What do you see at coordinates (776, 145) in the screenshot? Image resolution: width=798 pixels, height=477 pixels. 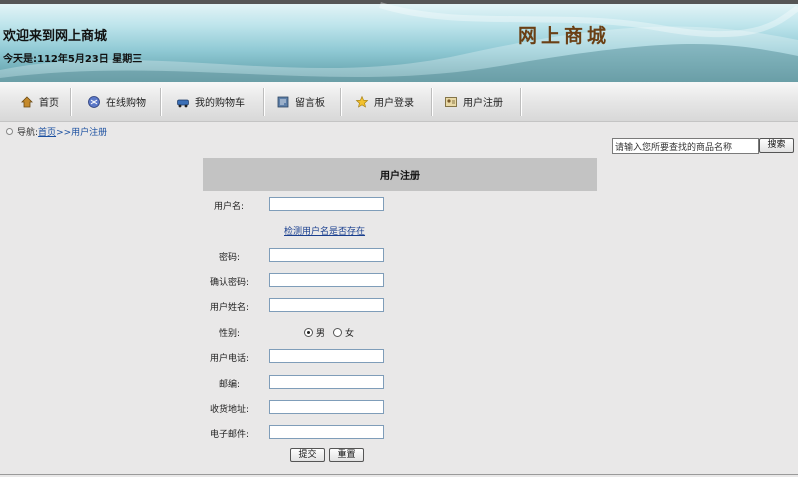 I see `search-button: 搜索` at bounding box center [776, 145].